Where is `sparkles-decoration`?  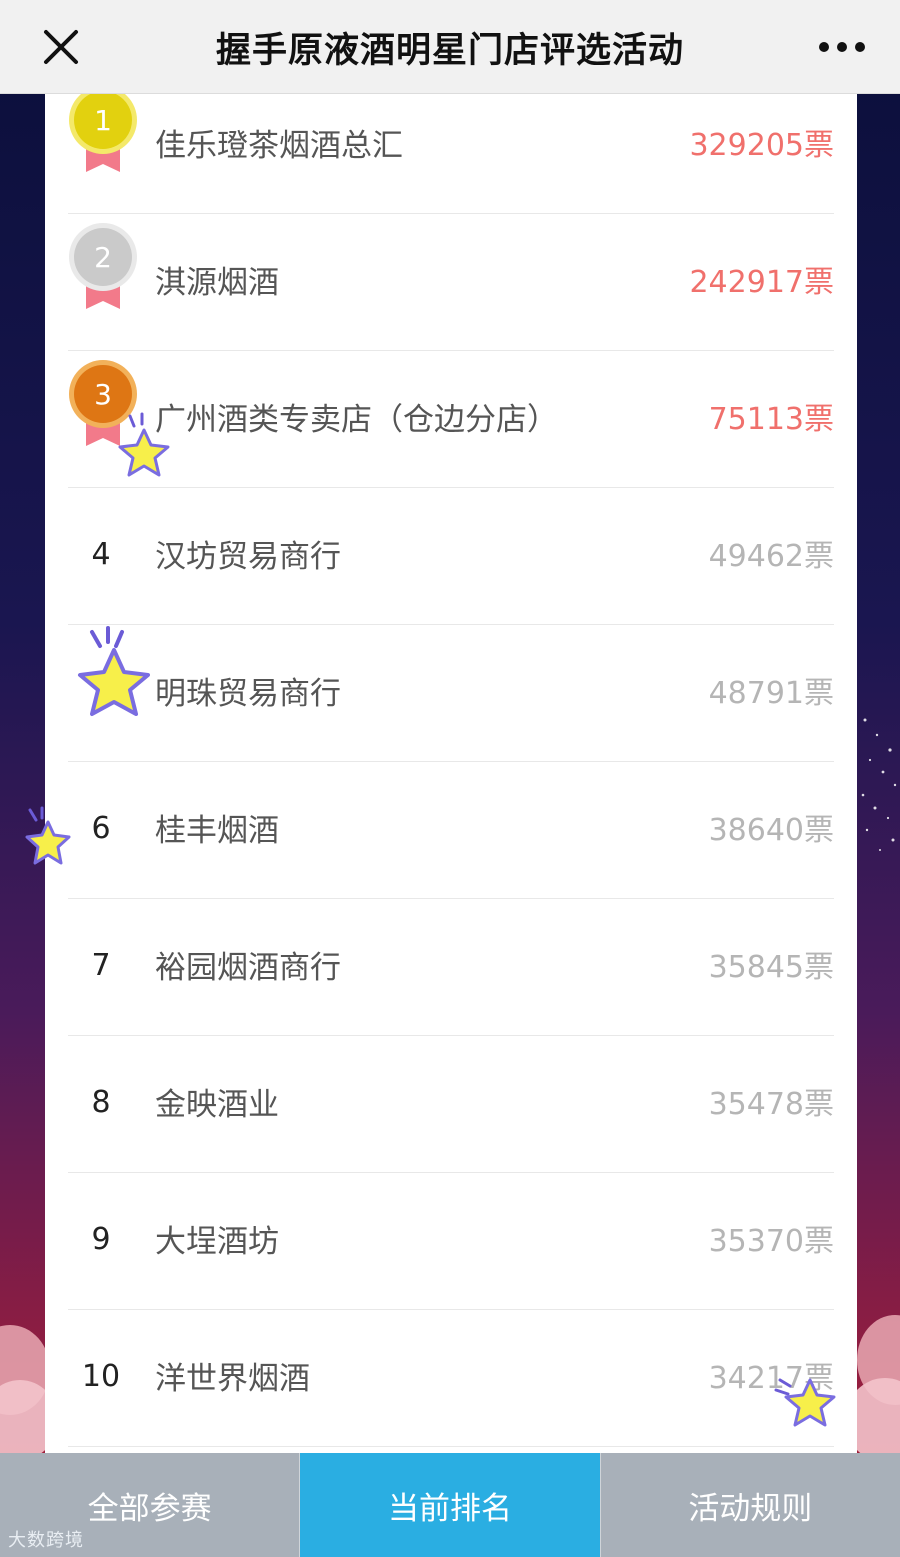
sparkles-decoration is located at coordinates (879, 784).